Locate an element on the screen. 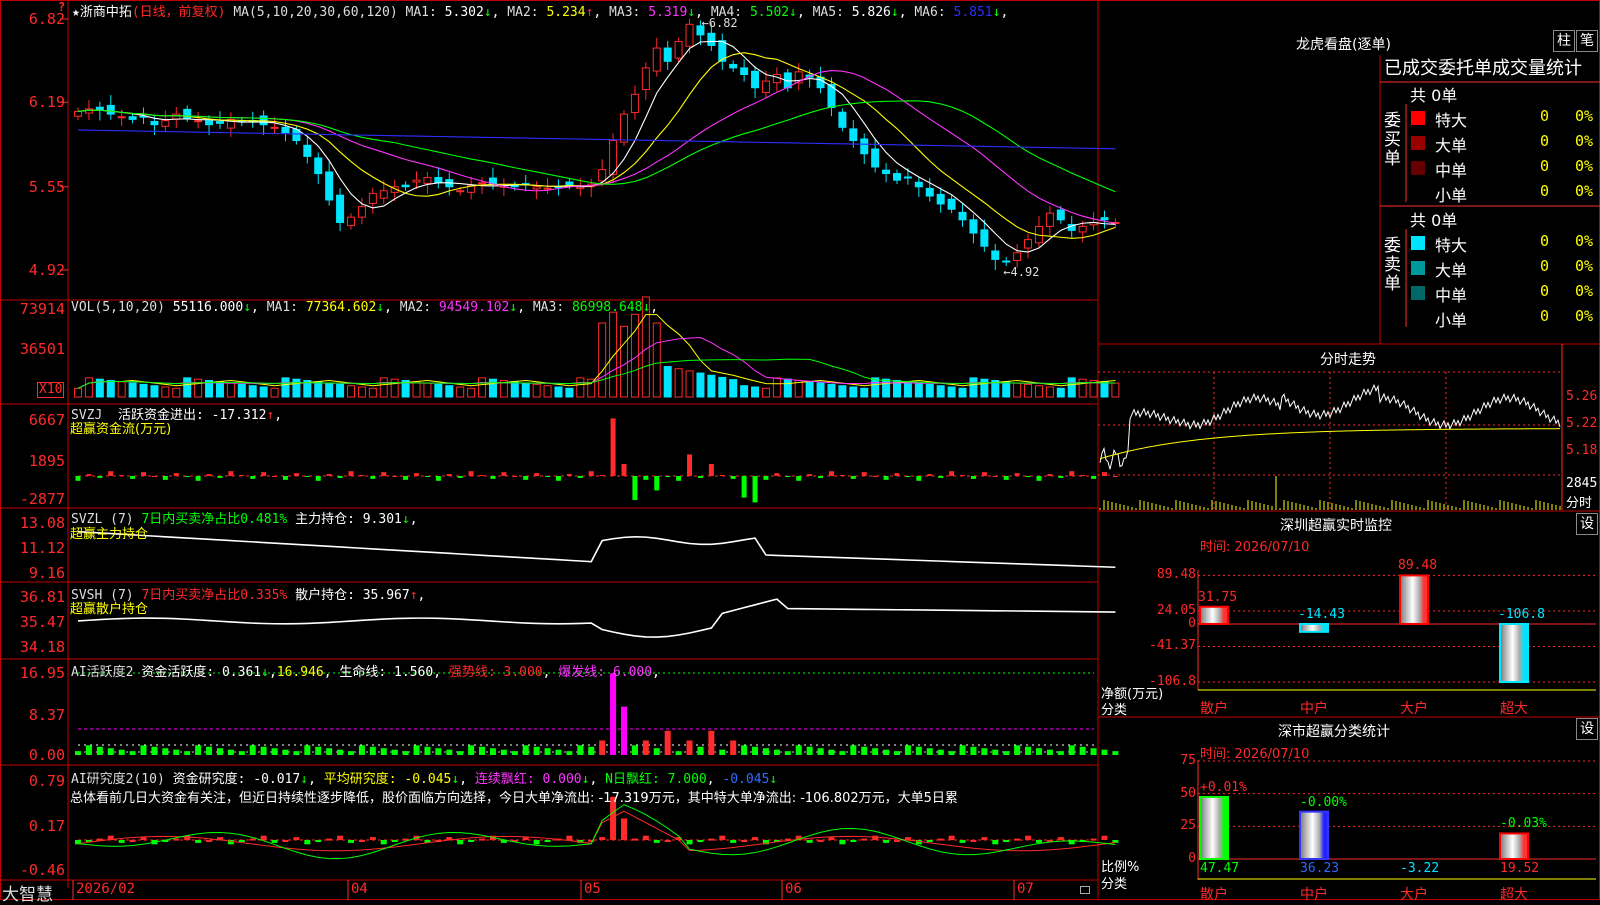 The image size is (1600, 905). low-price-label: ←4.92 is located at coordinates (1021, 272).